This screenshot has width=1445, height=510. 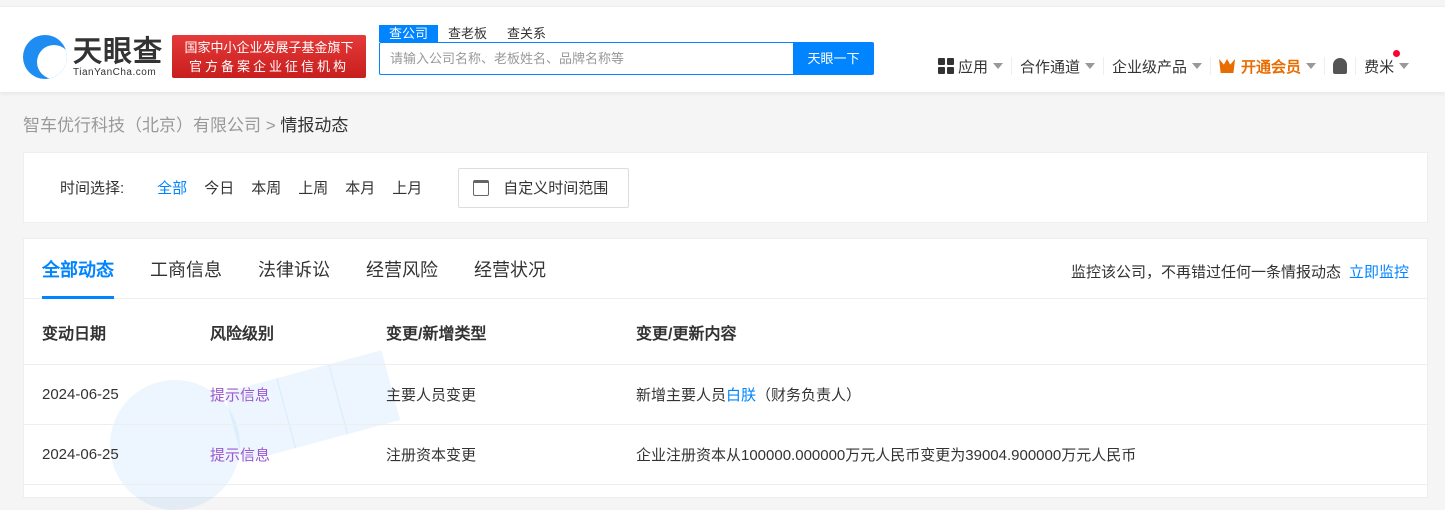 What do you see at coordinates (686, 334) in the screenshot?
I see `col-content: 变更/更新内容` at bounding box center [686, 334].